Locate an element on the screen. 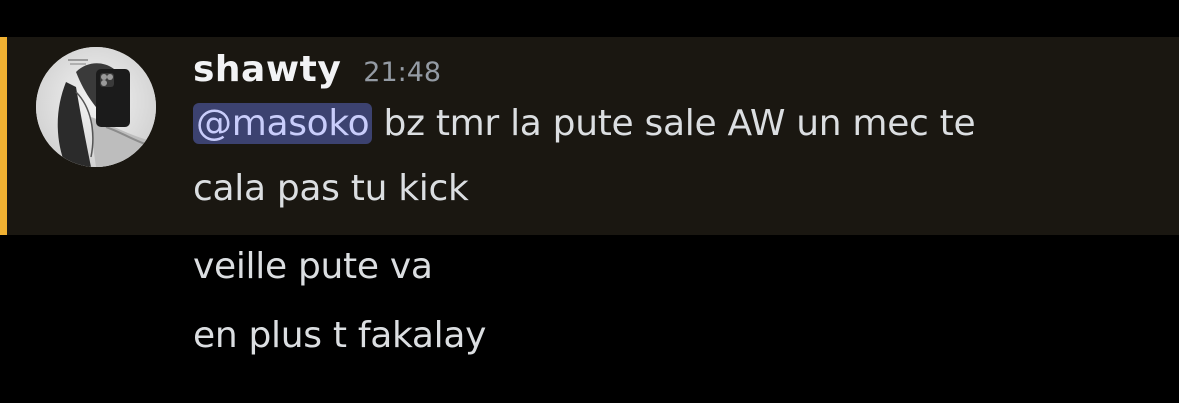 Image resolution: width=1179 pixels, height=403 pixels. user-mention: @masoko is located at coordinates (283, 123).